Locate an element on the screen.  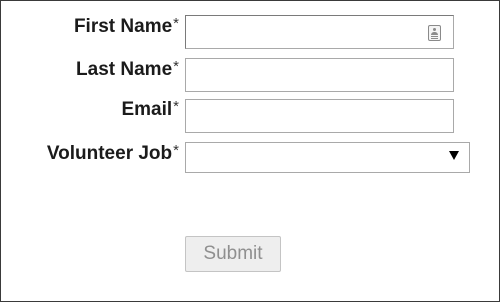
first-name-input is located at coordinates (319, 32).